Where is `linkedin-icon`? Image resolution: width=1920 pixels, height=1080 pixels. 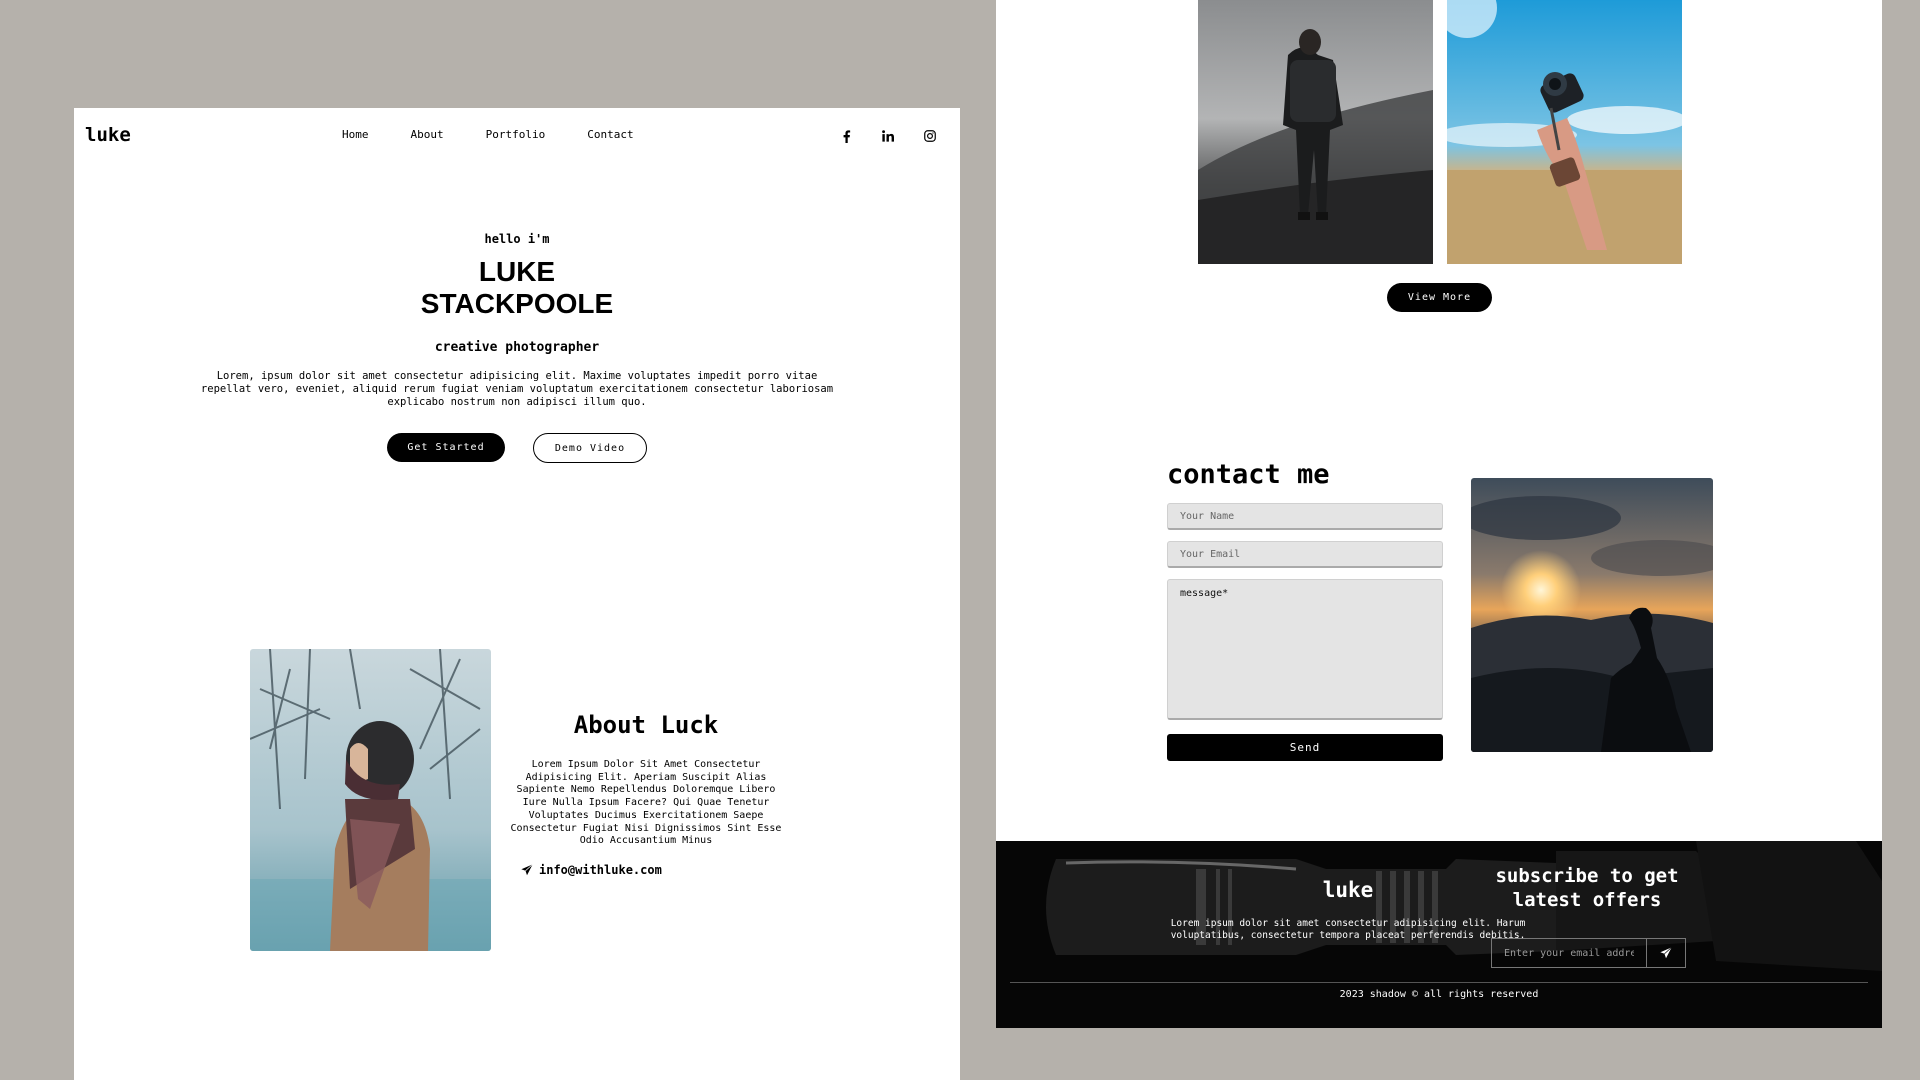 linkedin-icon is located at coordinates (888, 136).